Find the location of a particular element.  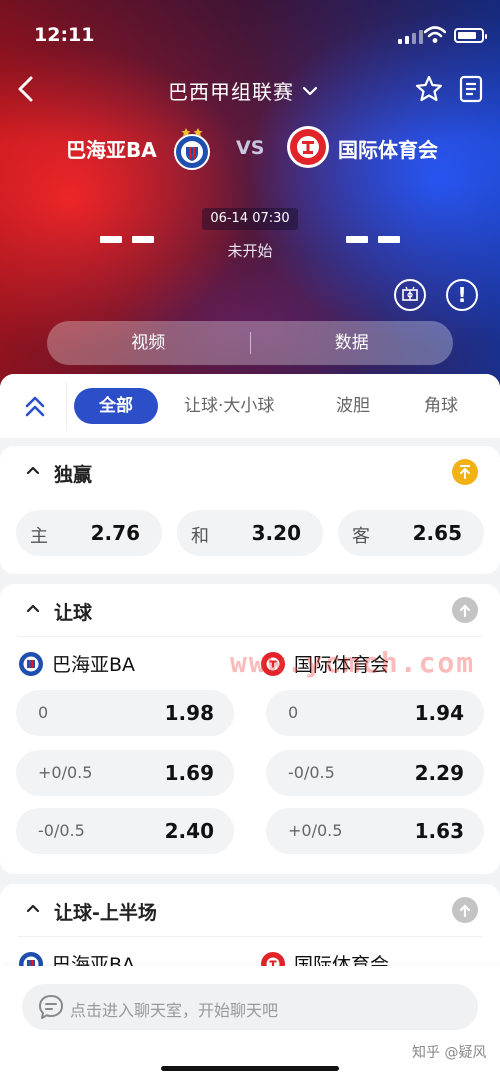

odds-value: 2.76 is located at coordinates (115, 533).